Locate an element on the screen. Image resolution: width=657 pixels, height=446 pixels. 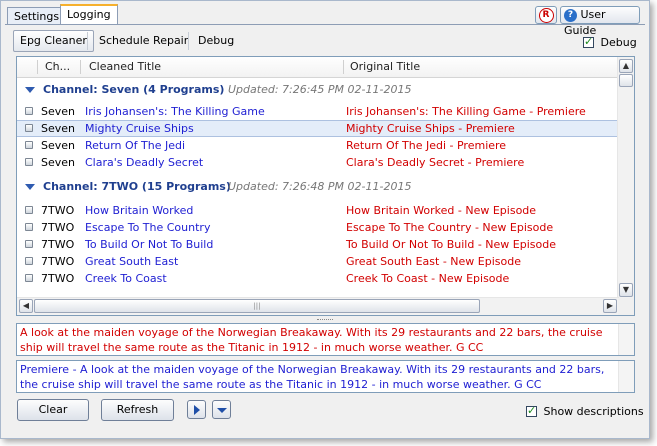
scroll-right-icon: ▶ is located at coordinates (610, 306).